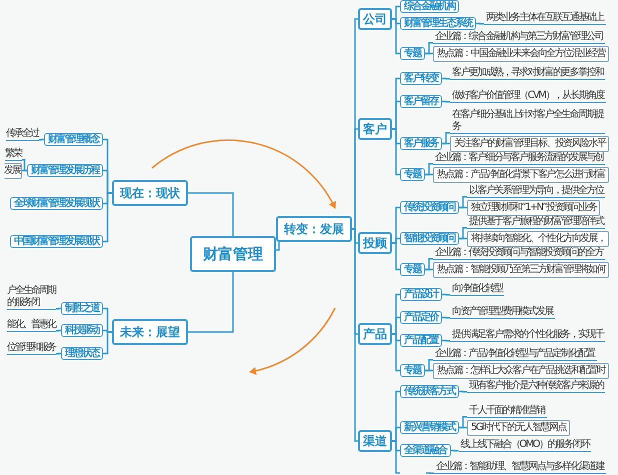  Describe the element at coordinates (502, 312) in the screenshot. I see `note-text: 向资产管理型费用模式发展` at that location.